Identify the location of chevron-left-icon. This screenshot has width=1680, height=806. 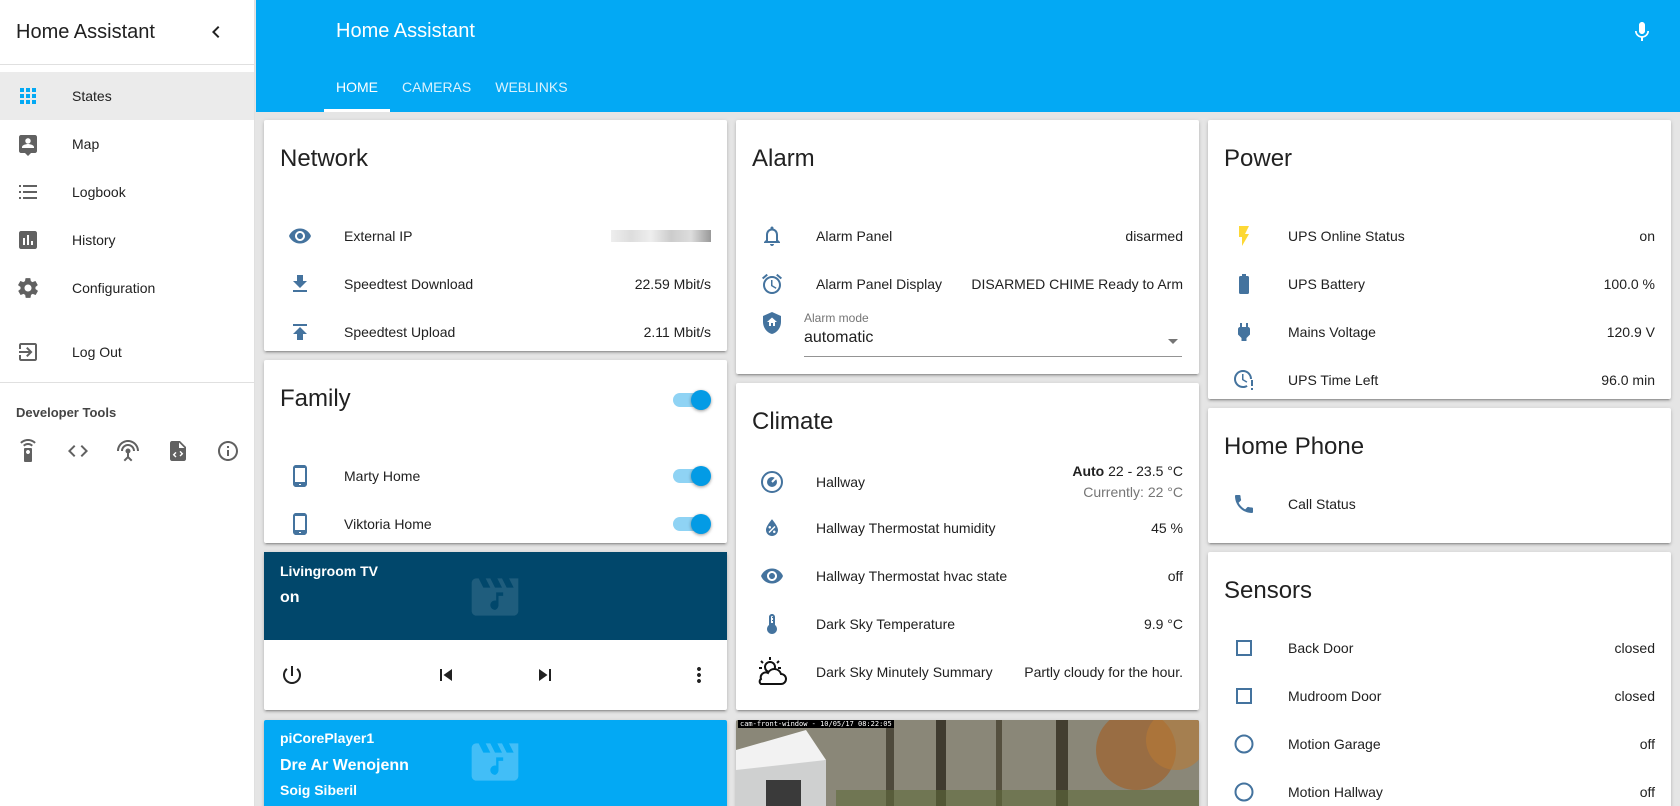
(216, 32).